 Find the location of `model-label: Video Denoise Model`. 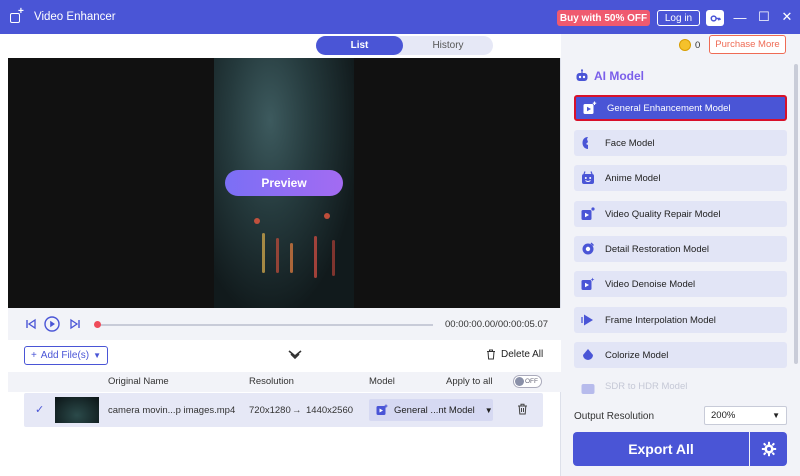

model-label: Video Denoise Model is located at coordinates (650, 284).